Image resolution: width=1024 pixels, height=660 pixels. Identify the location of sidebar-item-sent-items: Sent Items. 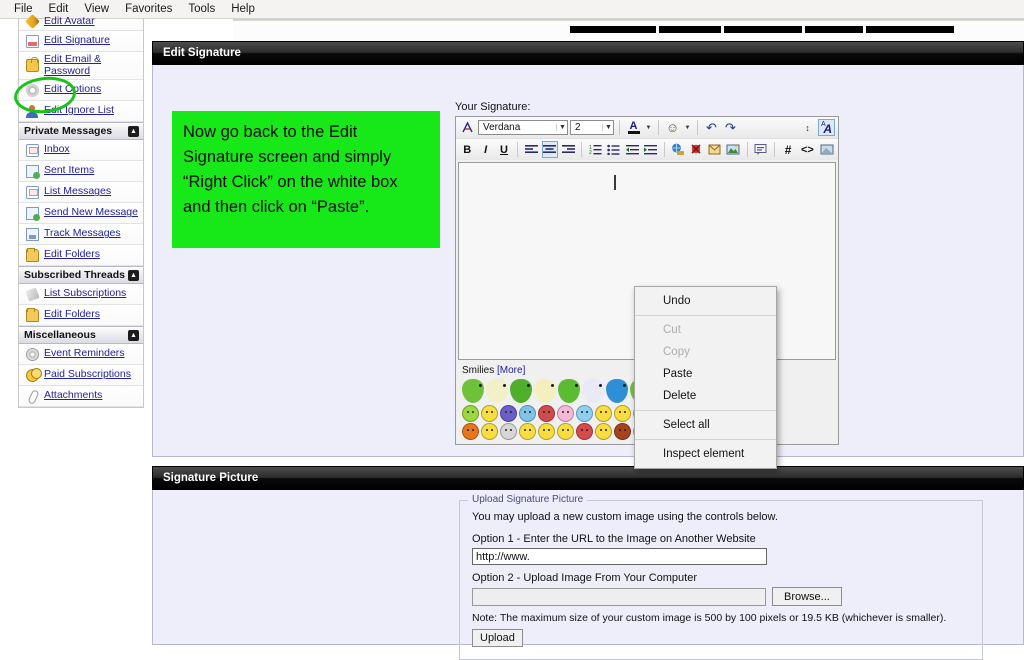
(81, 171).